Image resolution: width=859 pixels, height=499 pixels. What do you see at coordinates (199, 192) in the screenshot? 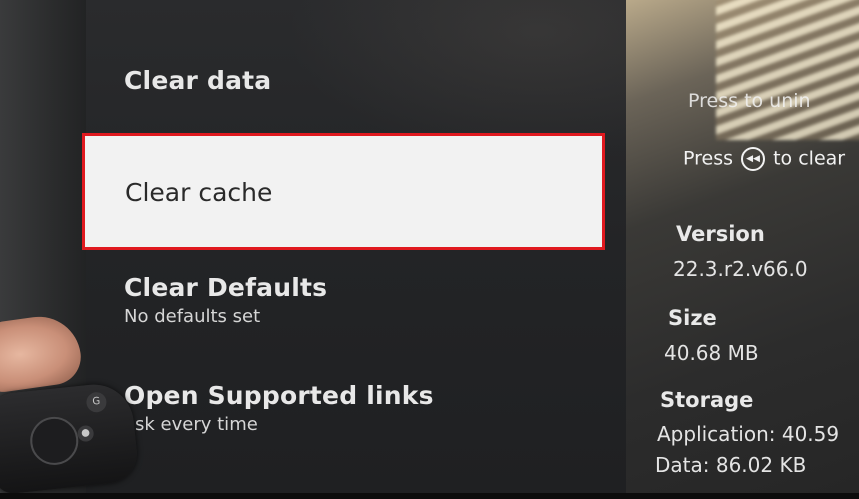
I see `menu-item-label: Clear cache` at bounding box center [199, 192].